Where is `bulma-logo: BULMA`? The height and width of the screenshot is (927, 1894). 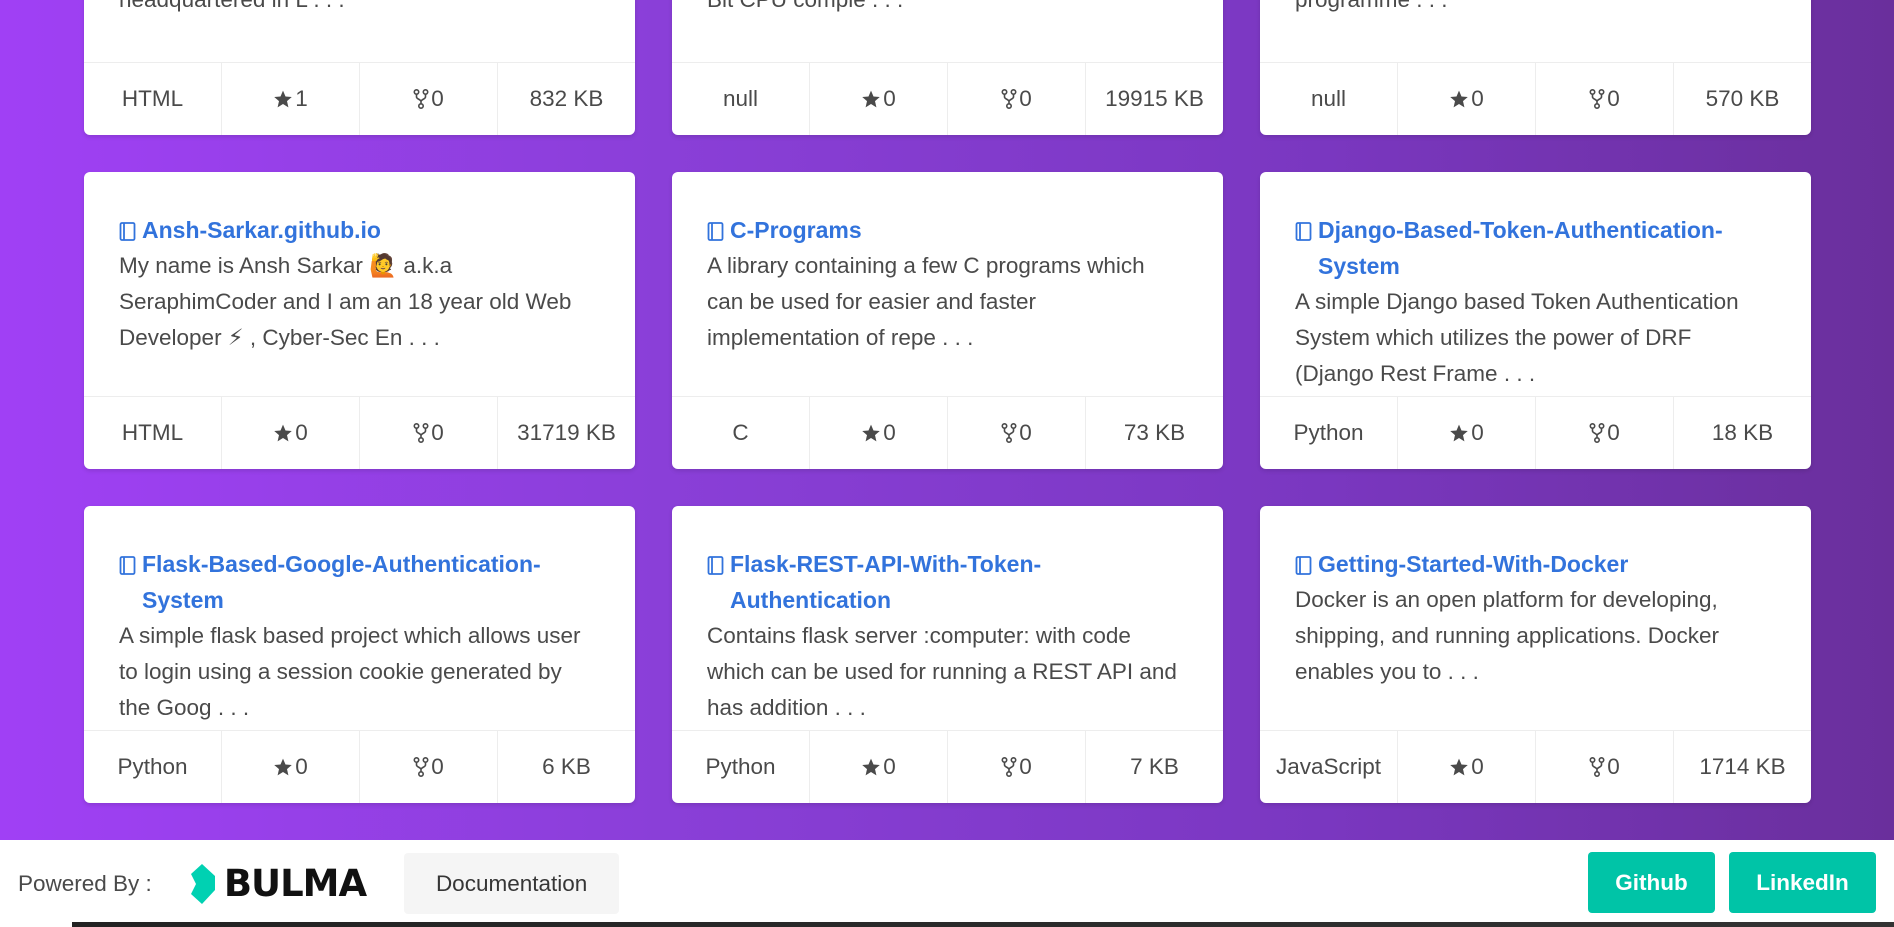
bulma-logo: BULMA is located at coordinates (277, 883).